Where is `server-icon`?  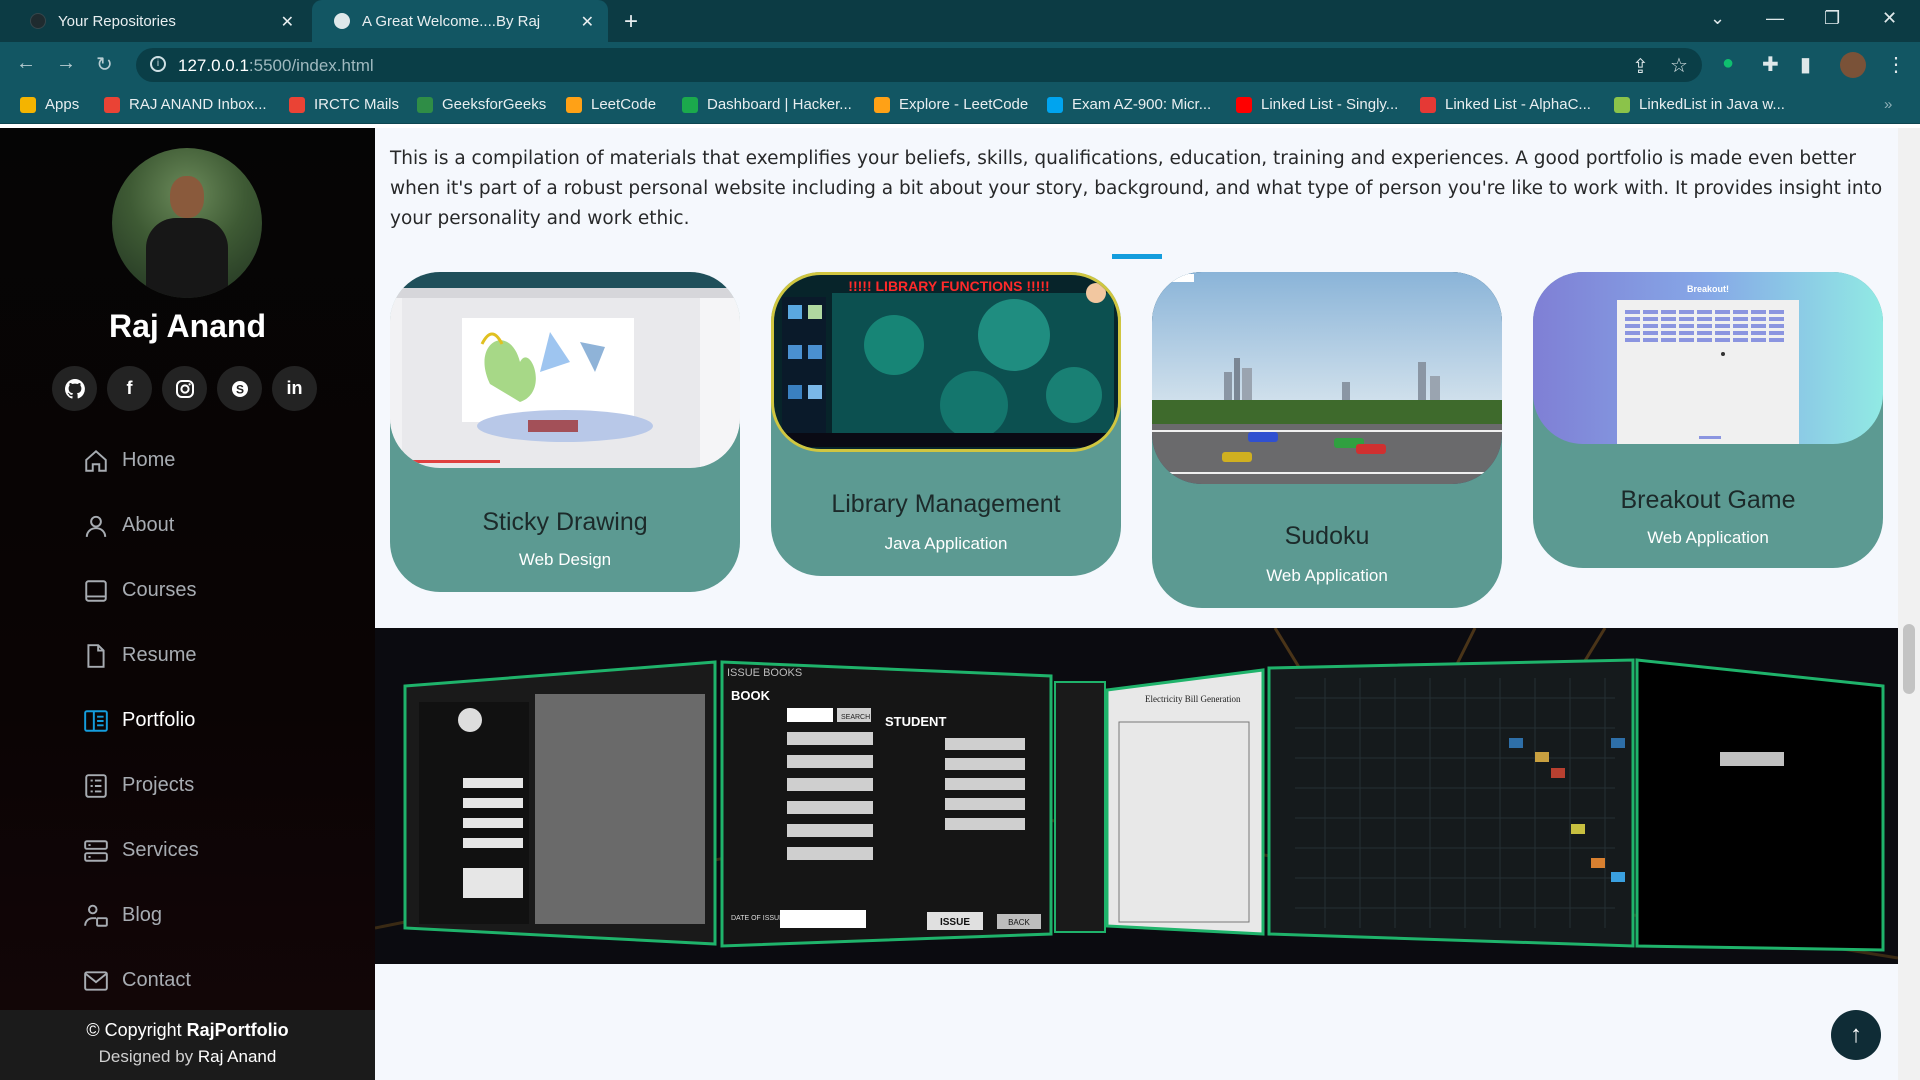 server-icon is located at coordinates (96, 851).